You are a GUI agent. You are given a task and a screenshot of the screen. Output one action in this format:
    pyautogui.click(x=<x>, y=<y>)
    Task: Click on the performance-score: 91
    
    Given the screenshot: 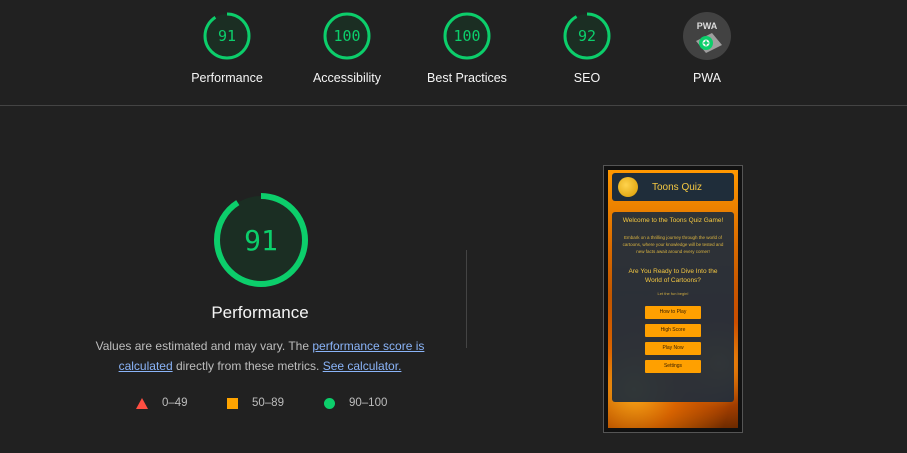 What is the action you would take?
    pyautogui.click(x=227, y=36)
    